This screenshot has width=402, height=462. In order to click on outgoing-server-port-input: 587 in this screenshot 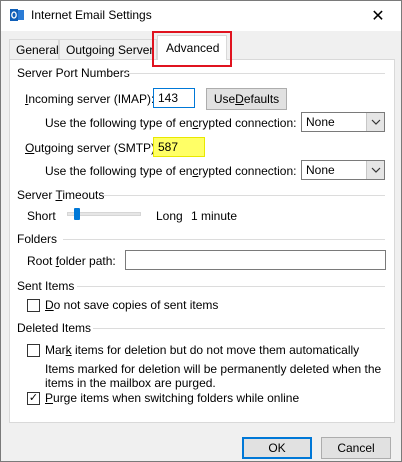, I will do `click(179, 147)`.